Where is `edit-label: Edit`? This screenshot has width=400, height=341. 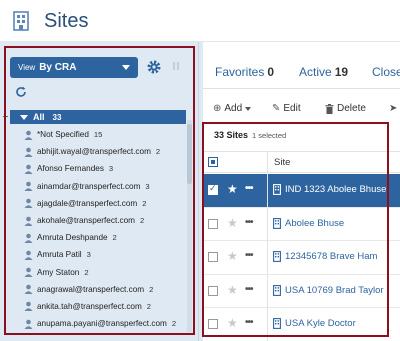
edit-label: Edit is located at coordinates (292, 108).